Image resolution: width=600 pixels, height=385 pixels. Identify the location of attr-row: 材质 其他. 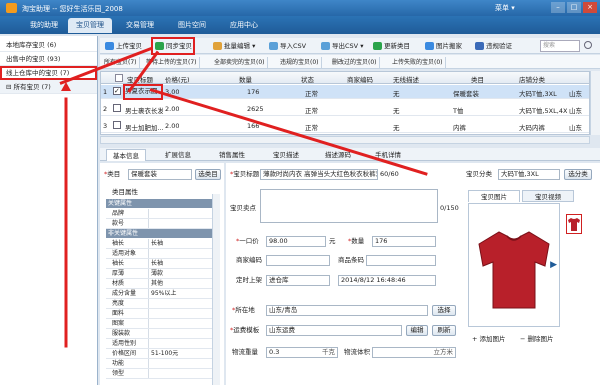
(159, 284).